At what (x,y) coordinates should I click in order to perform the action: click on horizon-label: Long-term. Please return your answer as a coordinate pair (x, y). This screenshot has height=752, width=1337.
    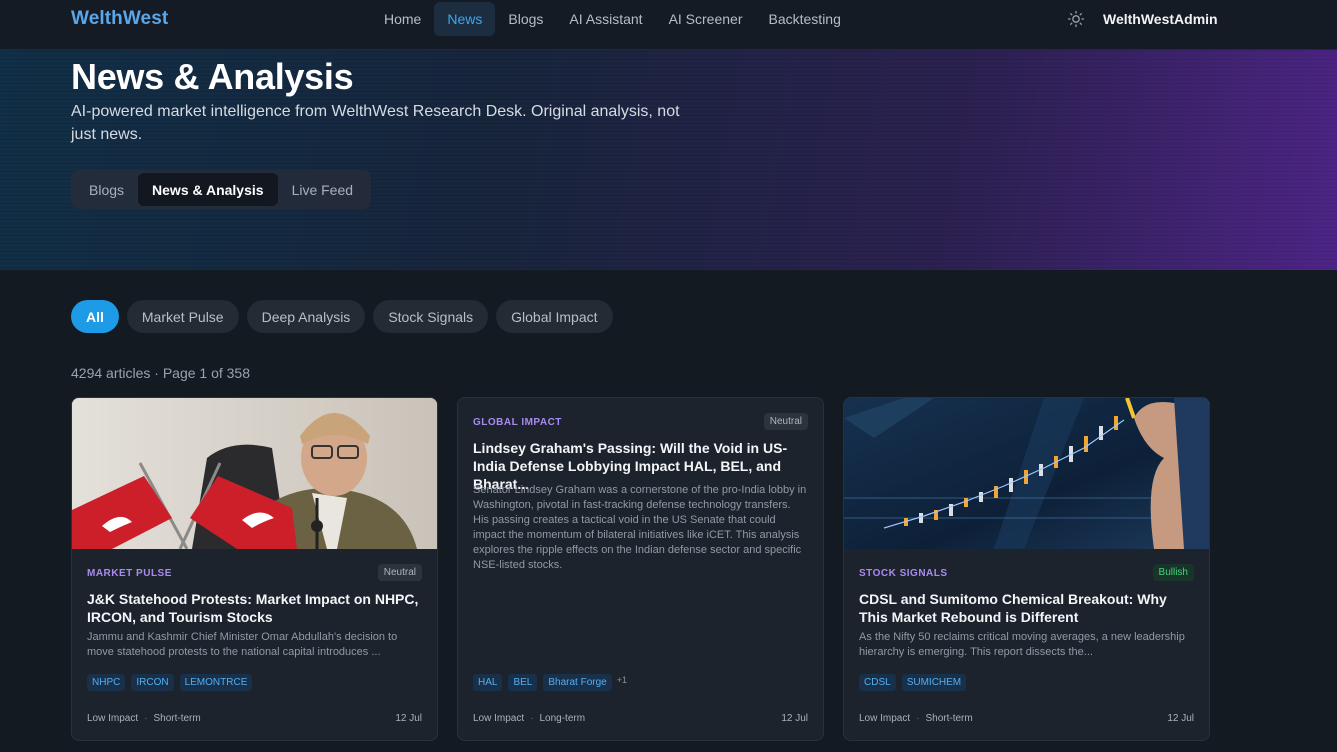
    Looking at the image, I should click on (562, 718).